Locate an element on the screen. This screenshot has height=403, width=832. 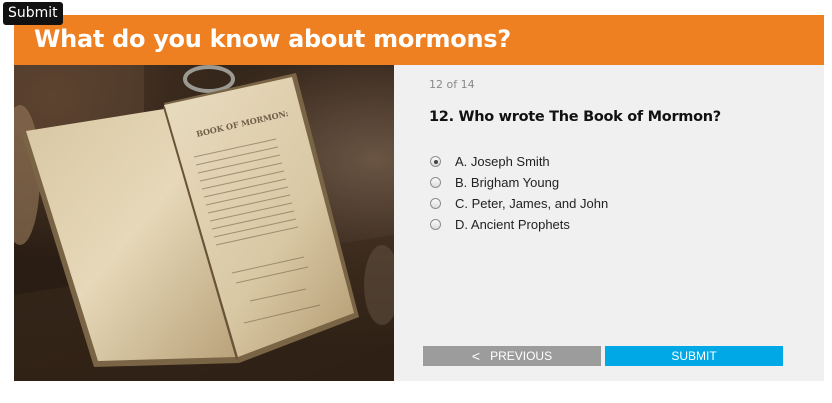
answer-option-b: B. Brigham Young is located at coordinates (519, 182).